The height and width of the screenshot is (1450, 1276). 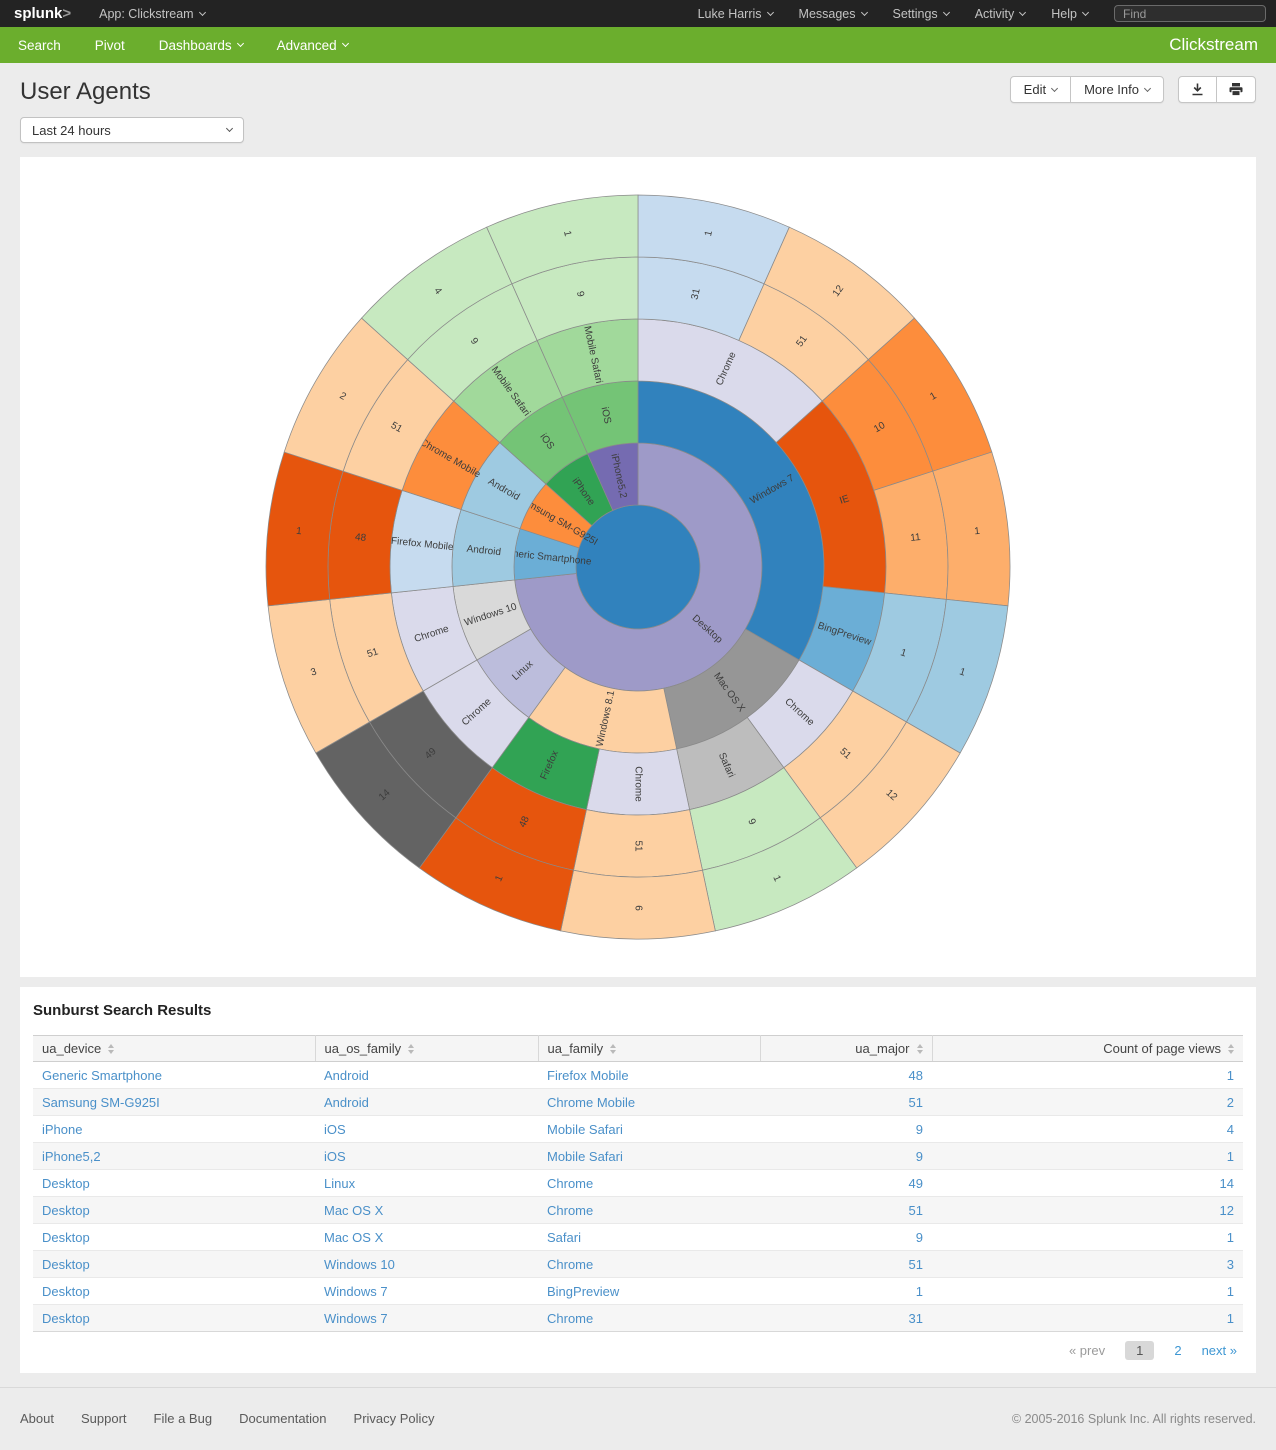 What do you see at coordinates (649, 1048) in the screenshot?
I see `column-header-ua-family: ua_family` at bounding box center [649, 1048].